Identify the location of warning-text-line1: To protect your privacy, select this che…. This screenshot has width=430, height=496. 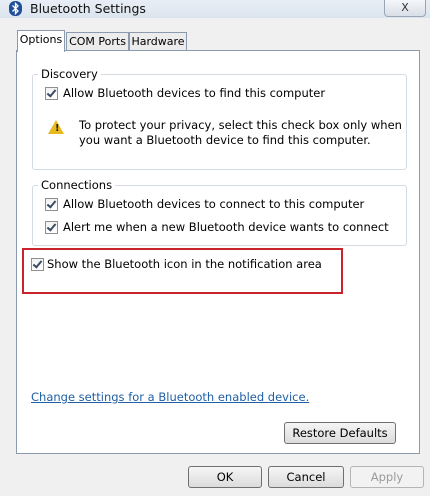
(240, 125).